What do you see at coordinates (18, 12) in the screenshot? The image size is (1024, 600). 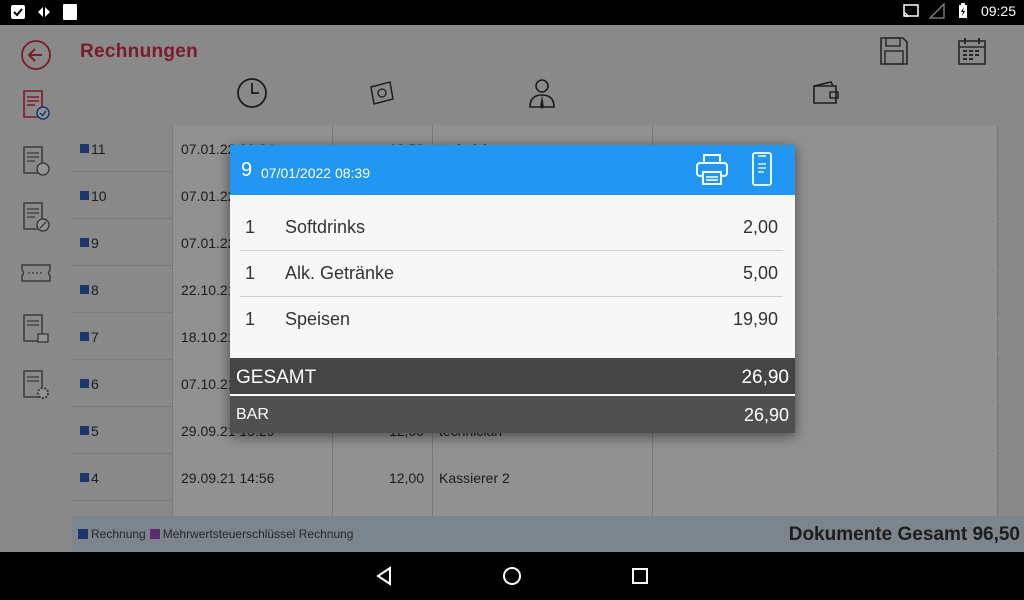 I see `checkbox-notification-icon` at bounding box center [18, 12].